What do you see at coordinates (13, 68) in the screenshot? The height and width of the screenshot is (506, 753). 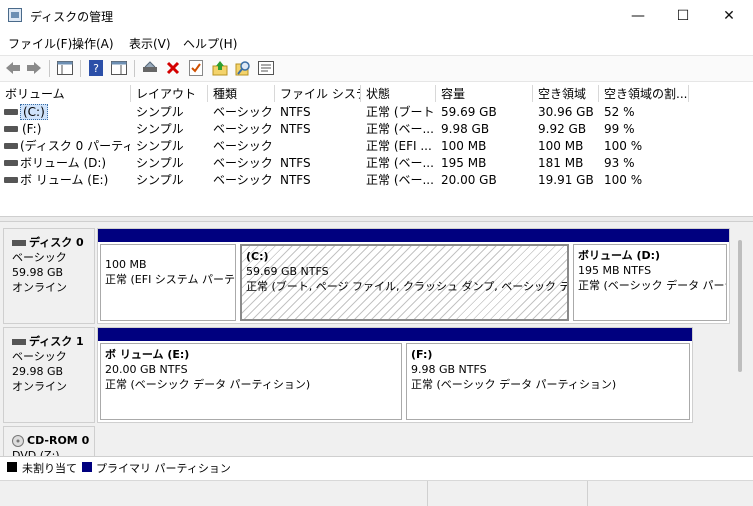 I see `back-icon` at bounding box center [13, 68].